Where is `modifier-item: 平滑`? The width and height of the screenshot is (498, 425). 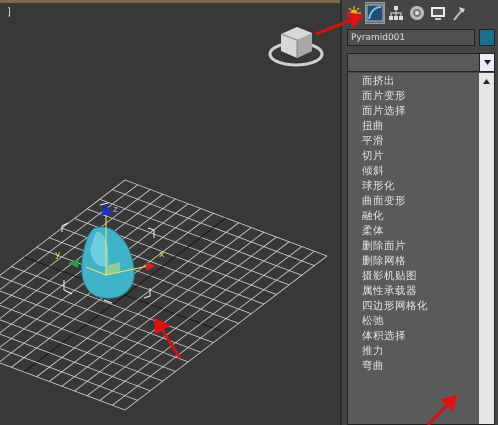
modifier-item: 平滑 is located at coordinates (420, 141).